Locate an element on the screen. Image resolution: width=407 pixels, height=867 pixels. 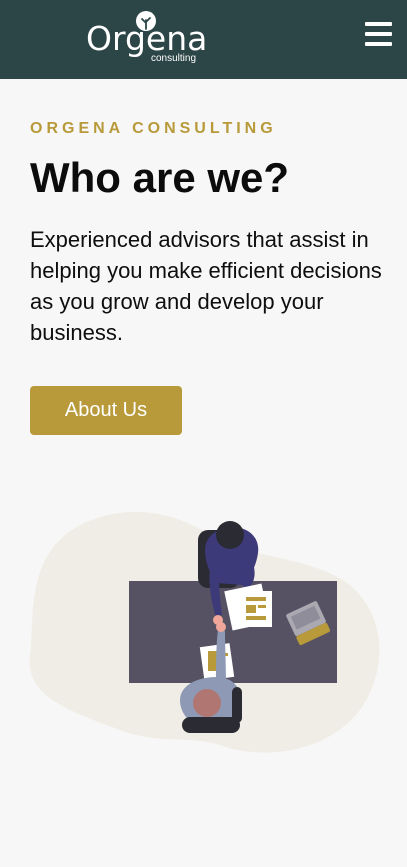
chair-bottom-arm is located at coordinates (237, 705).